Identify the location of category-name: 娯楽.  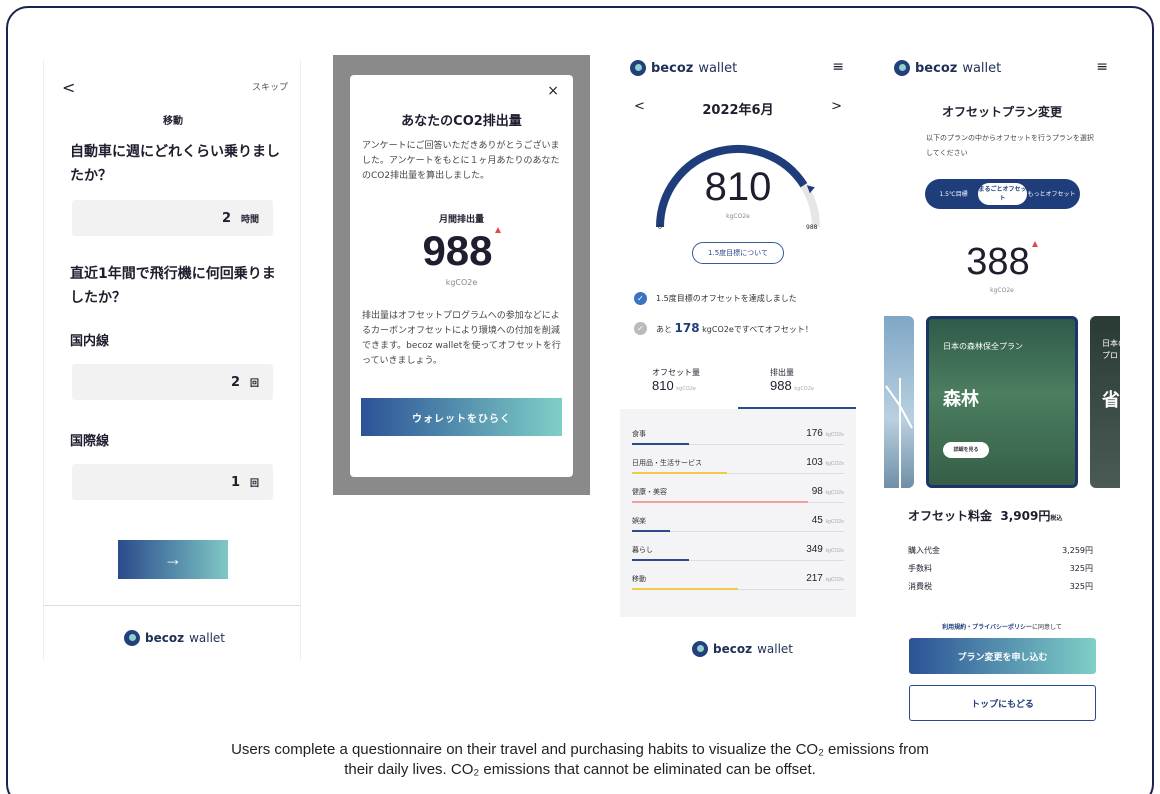
(639, 521).